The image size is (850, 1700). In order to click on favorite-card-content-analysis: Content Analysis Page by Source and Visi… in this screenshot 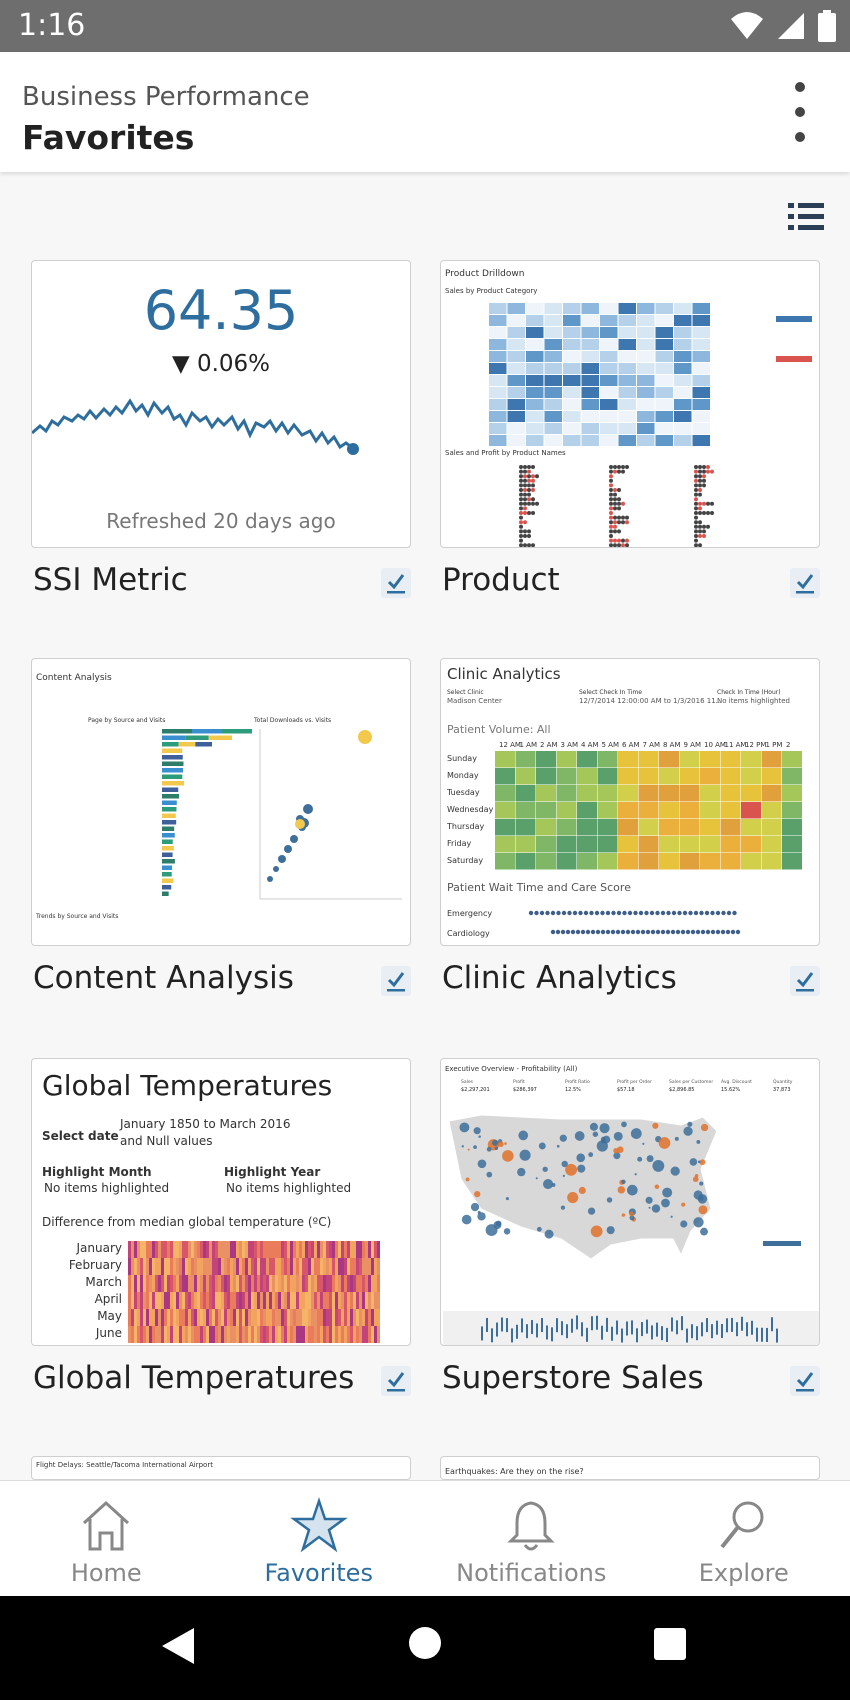, I will do `click(221, 827)`.